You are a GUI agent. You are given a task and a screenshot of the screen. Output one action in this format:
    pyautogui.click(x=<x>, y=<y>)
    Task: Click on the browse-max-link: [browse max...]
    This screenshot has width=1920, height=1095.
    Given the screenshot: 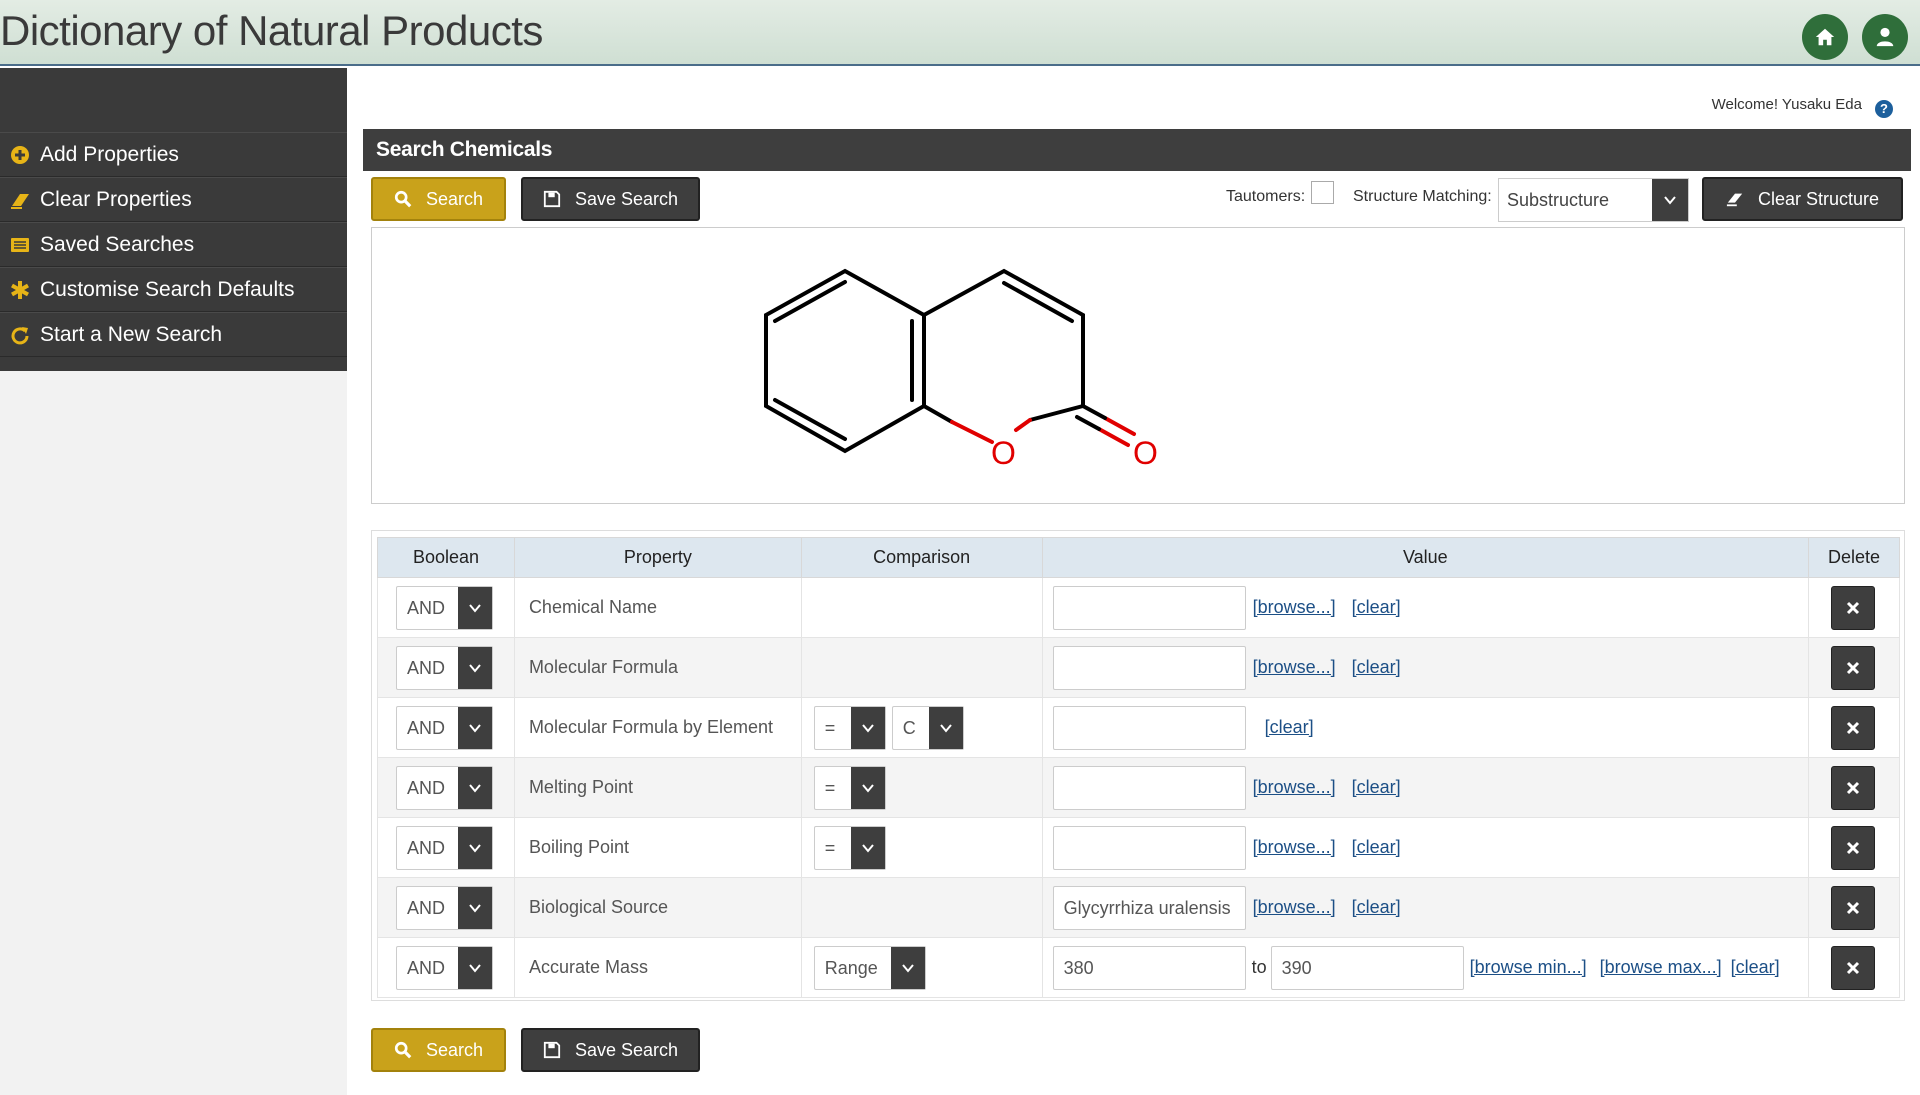 What is the action you would take?
    pyautogui.click(x=1661, y=967)
    